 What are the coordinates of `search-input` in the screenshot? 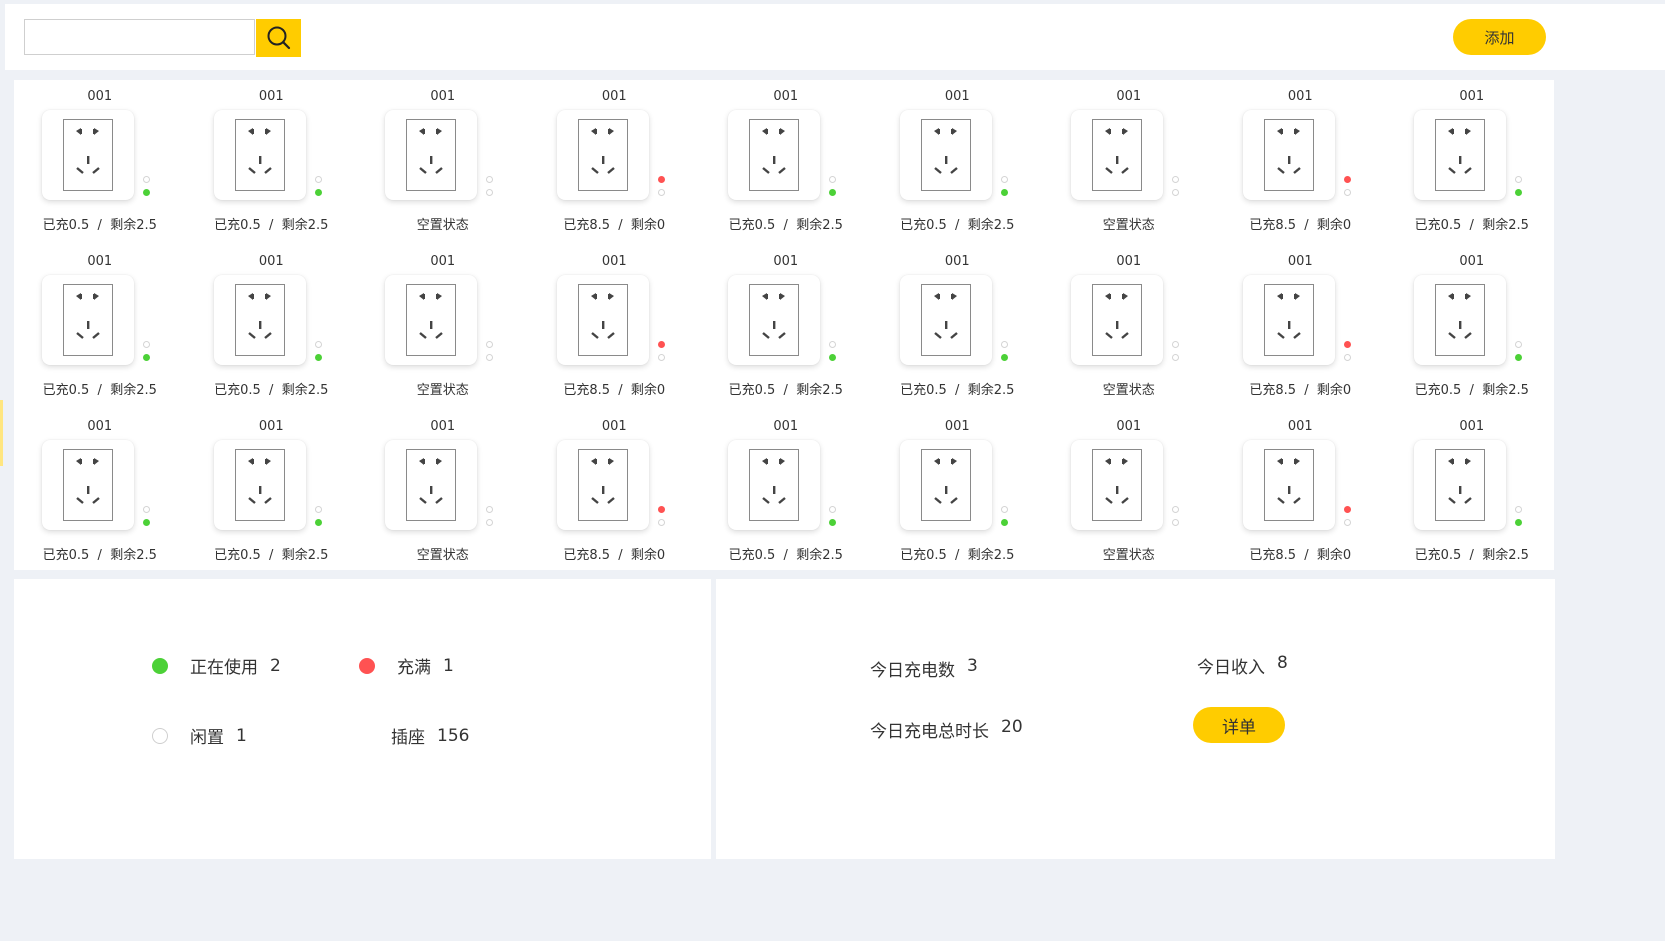 It's located at (139, 37).